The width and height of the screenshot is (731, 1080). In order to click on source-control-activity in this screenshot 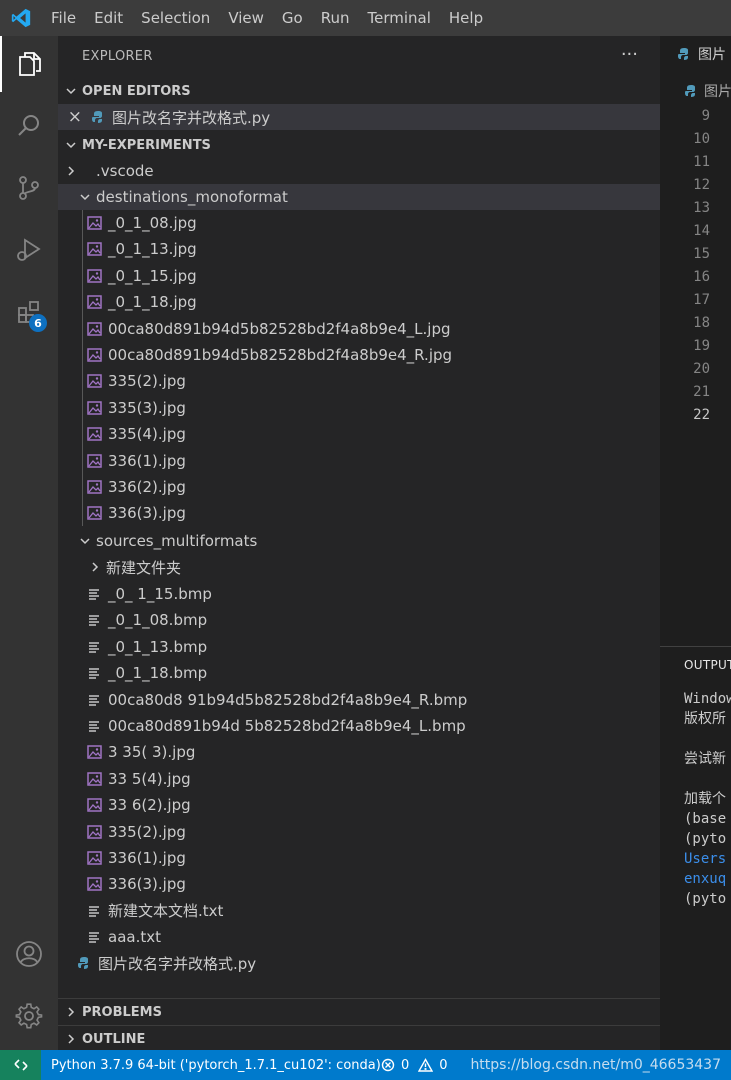, I will do `click(29, 188)`.